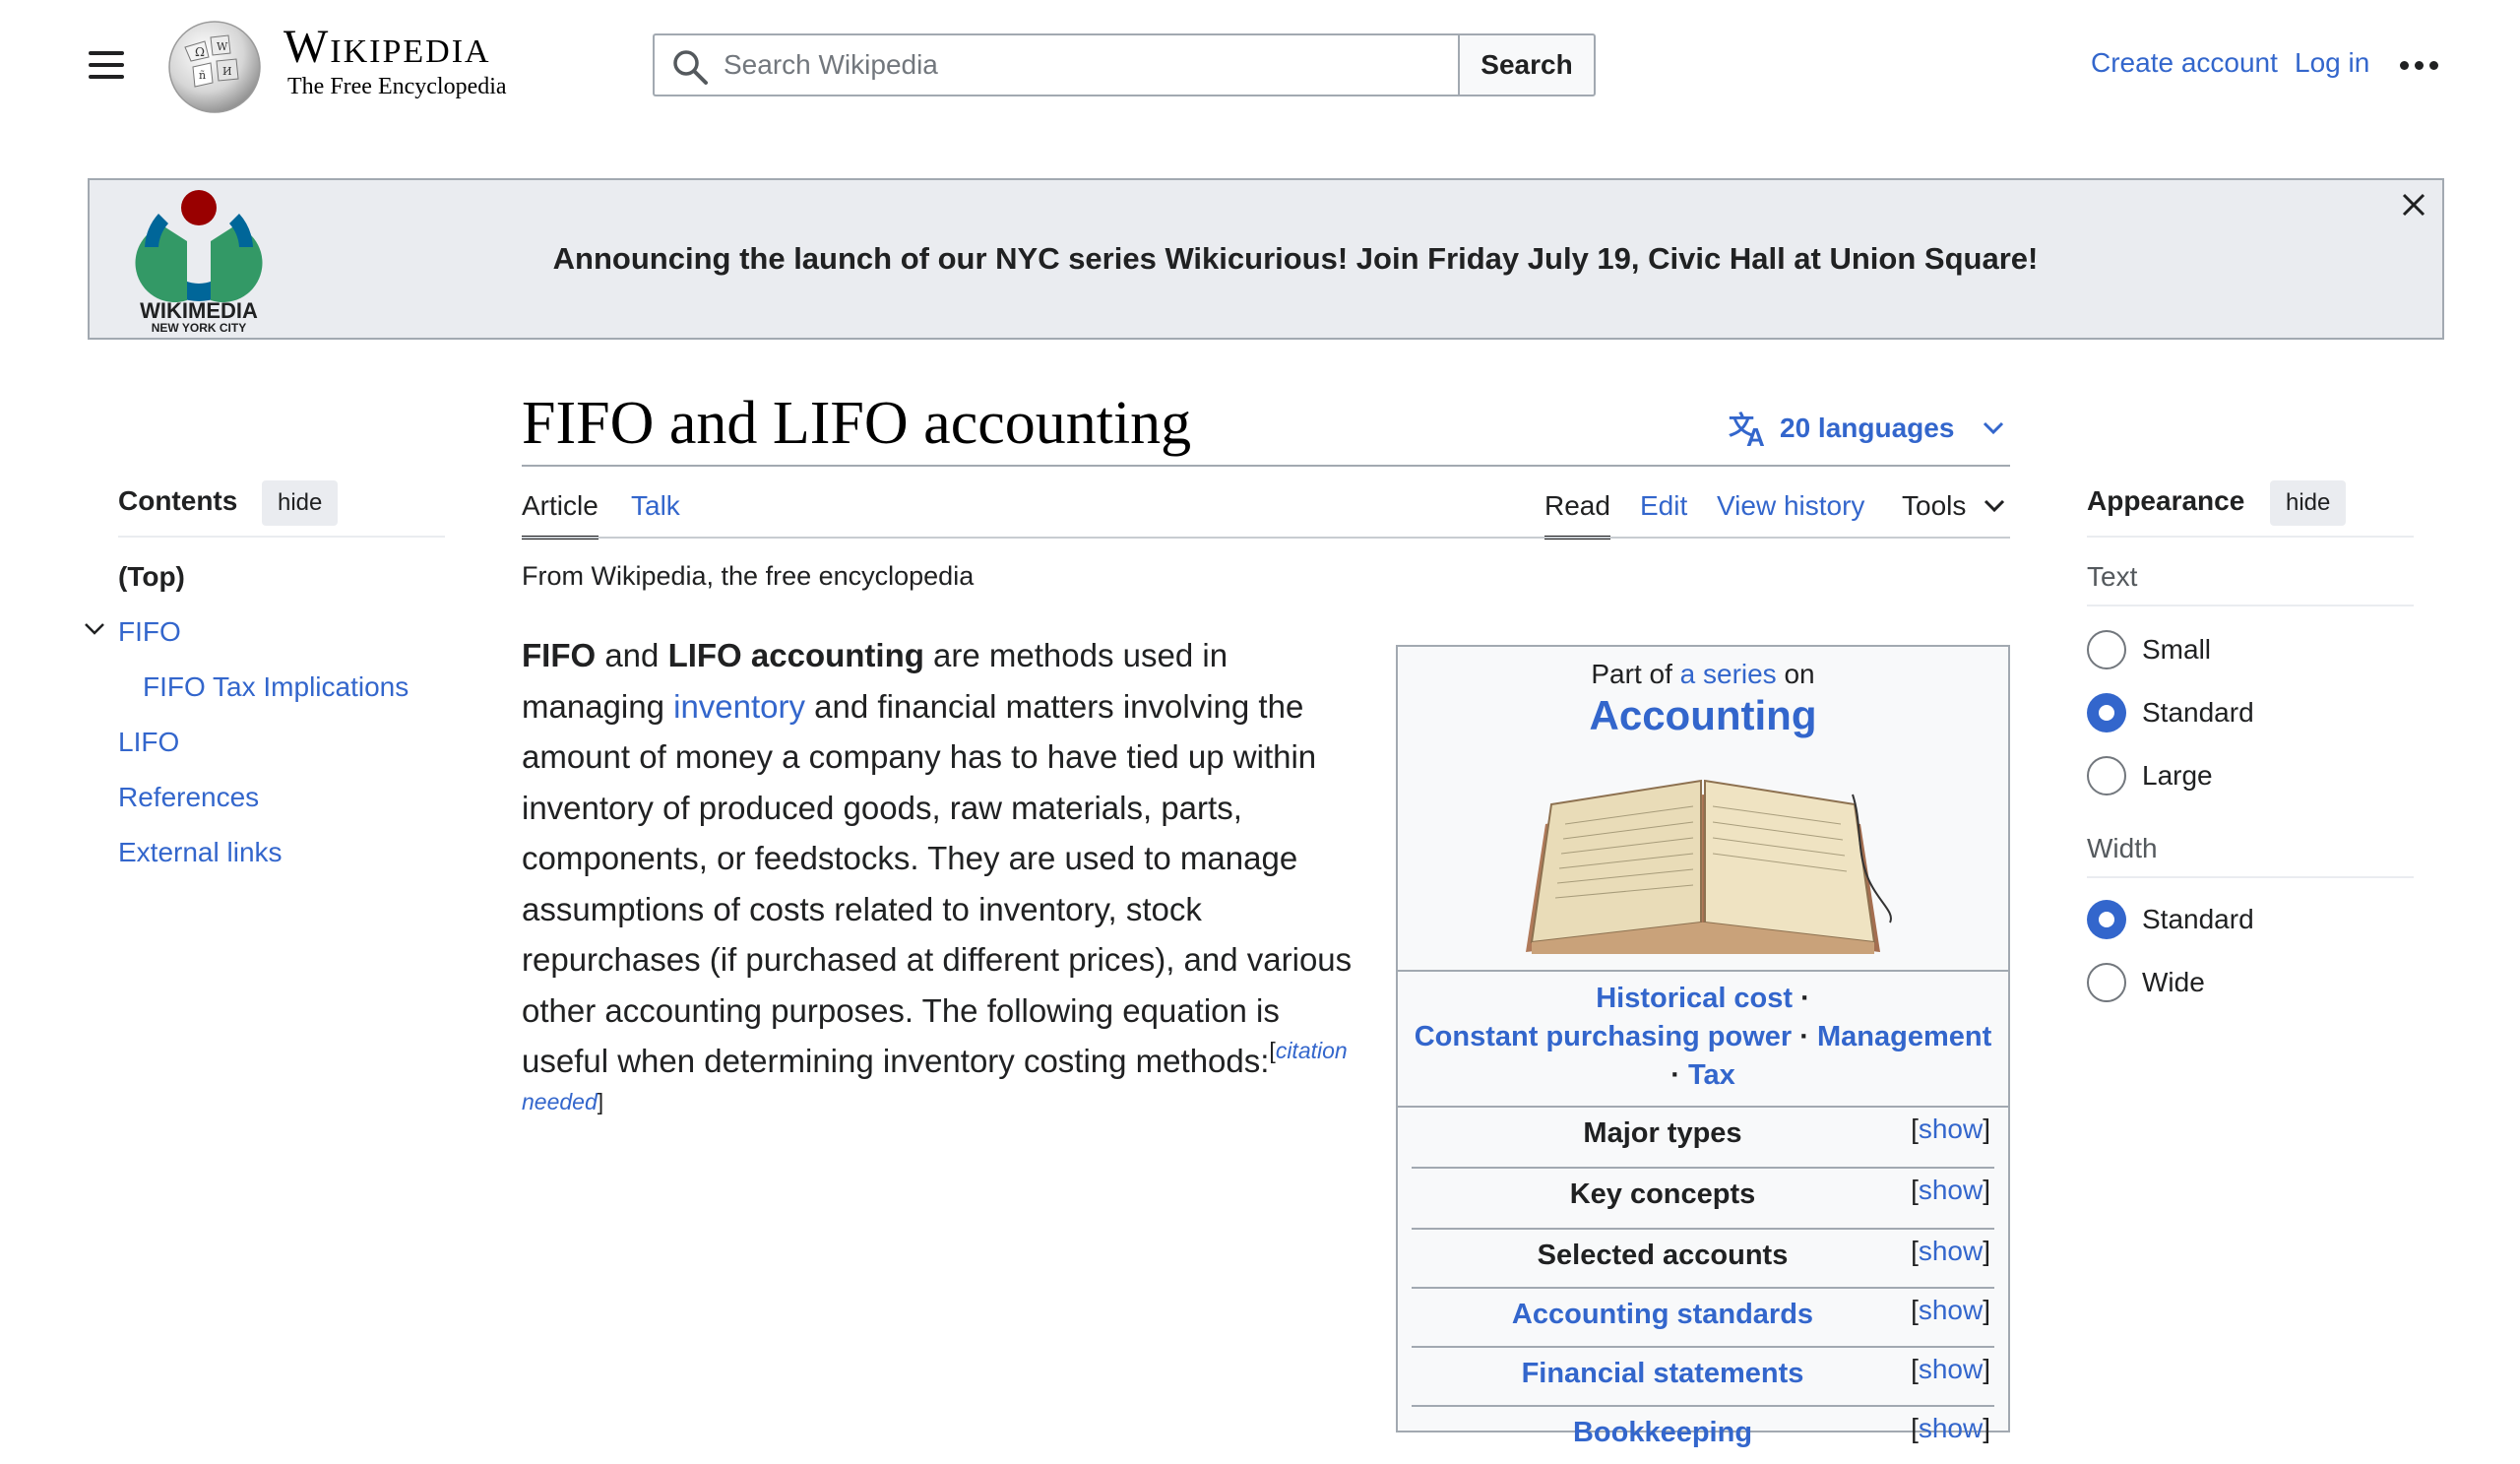 Image resolution: width=2520 pixels, height=1464 pixels. I want to click on site-subtitle: From Wikipedia, the free encyclopedia, so click(748, 576).